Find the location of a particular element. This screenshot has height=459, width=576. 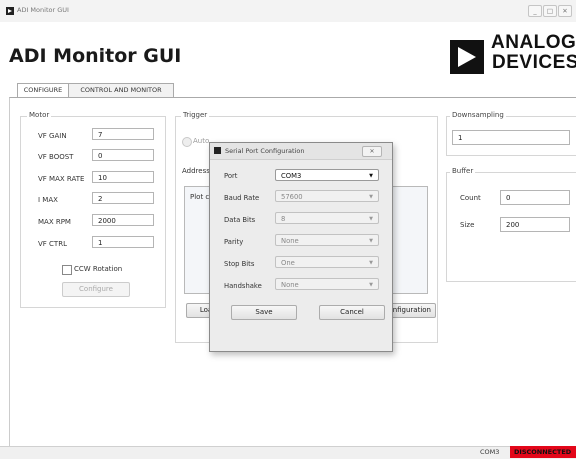

handshake-value: None is located at coordinates (290, 285).